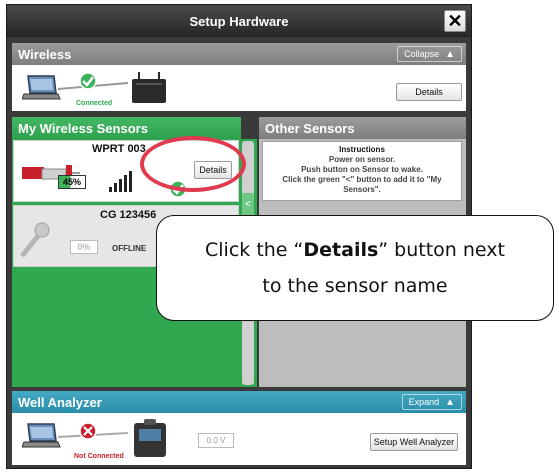  I want to click on close-icon: ✕, so click(455, 21).